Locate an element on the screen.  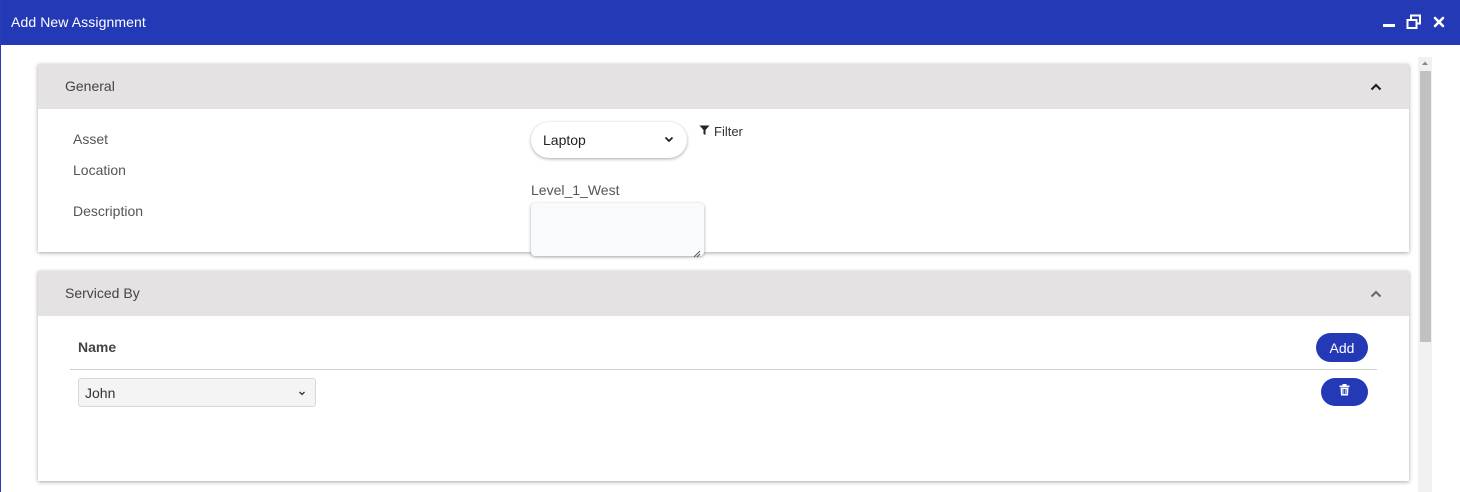
delete-row-button is located at coordinates (1344, 392).